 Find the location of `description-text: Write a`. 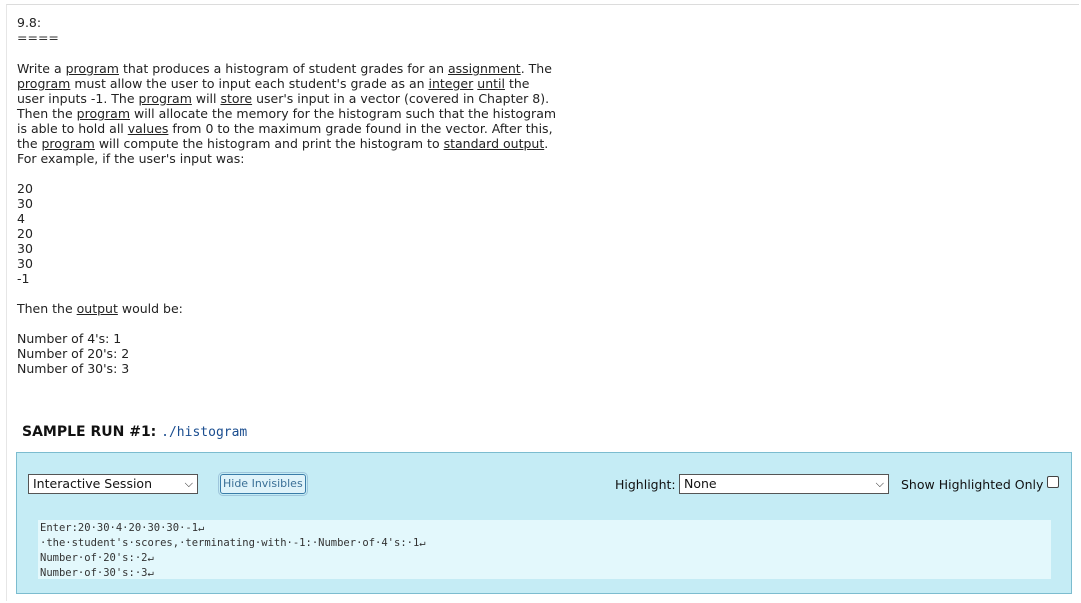

description-text: Write a is located at coordinates (41, 68).